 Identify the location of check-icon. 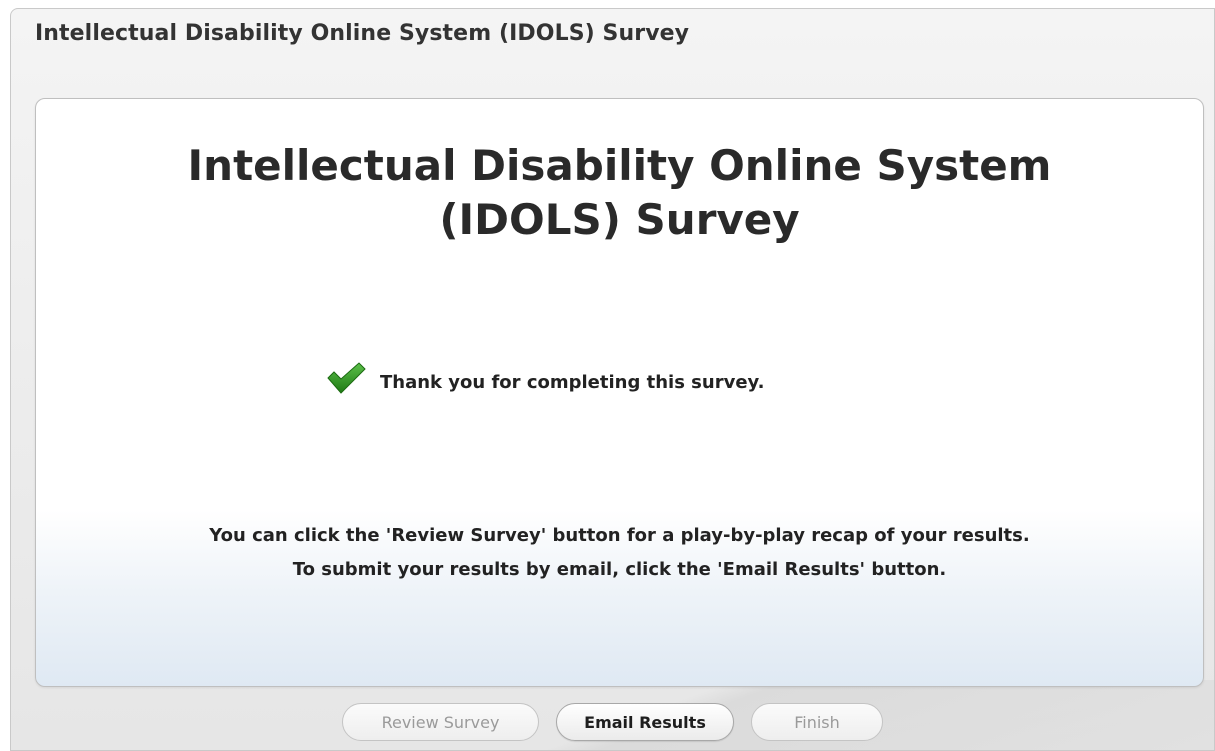
(346, 378).